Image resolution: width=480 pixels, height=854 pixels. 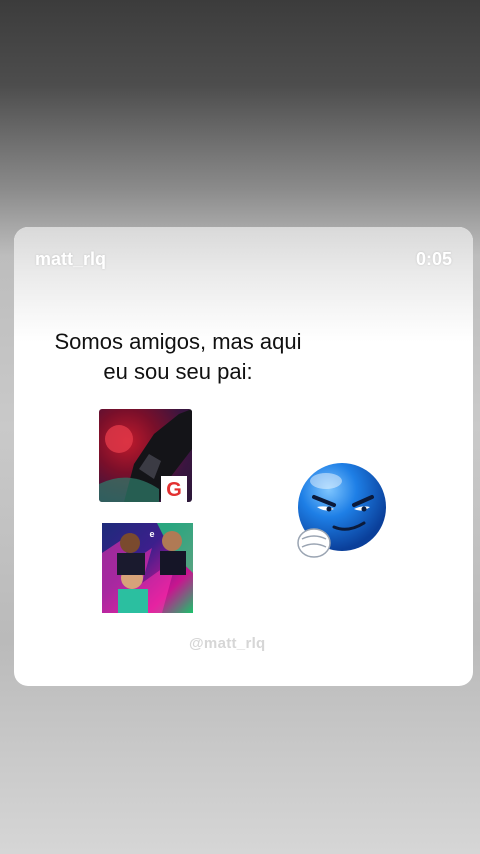 I want to click on efootball-artwork: e, so click(x=147, y=568).